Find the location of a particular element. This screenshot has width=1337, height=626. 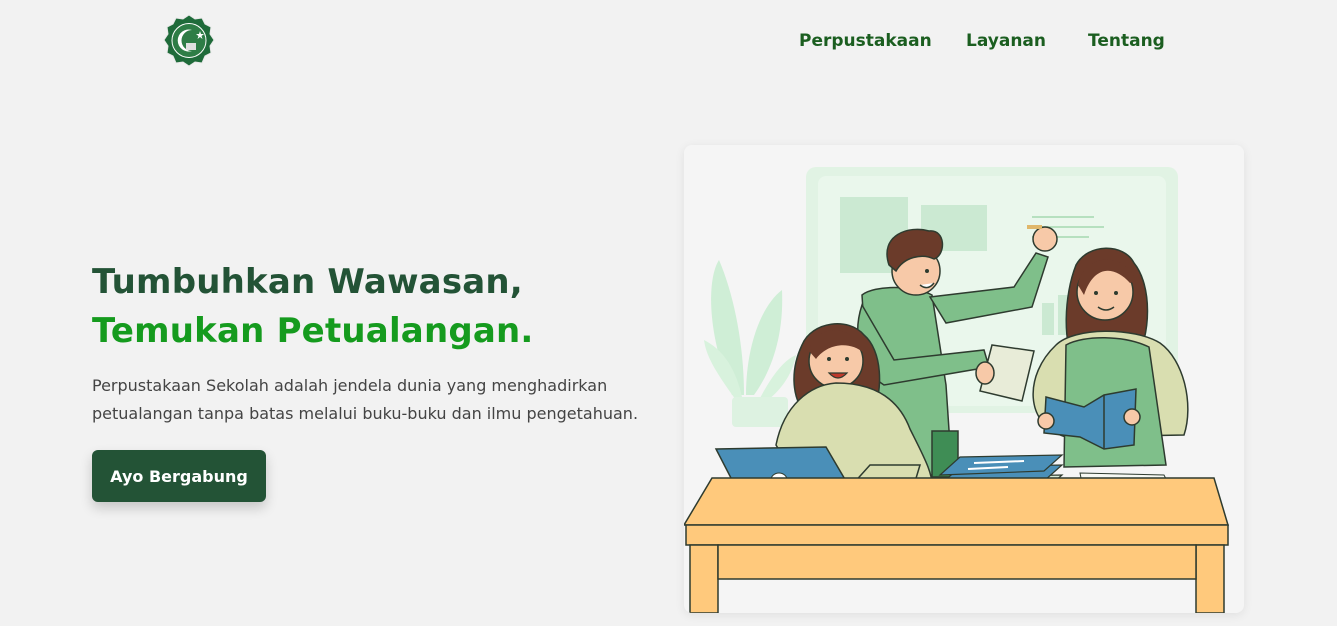

join-button: Ayo Bergabung is located at coordinates (179, 476).